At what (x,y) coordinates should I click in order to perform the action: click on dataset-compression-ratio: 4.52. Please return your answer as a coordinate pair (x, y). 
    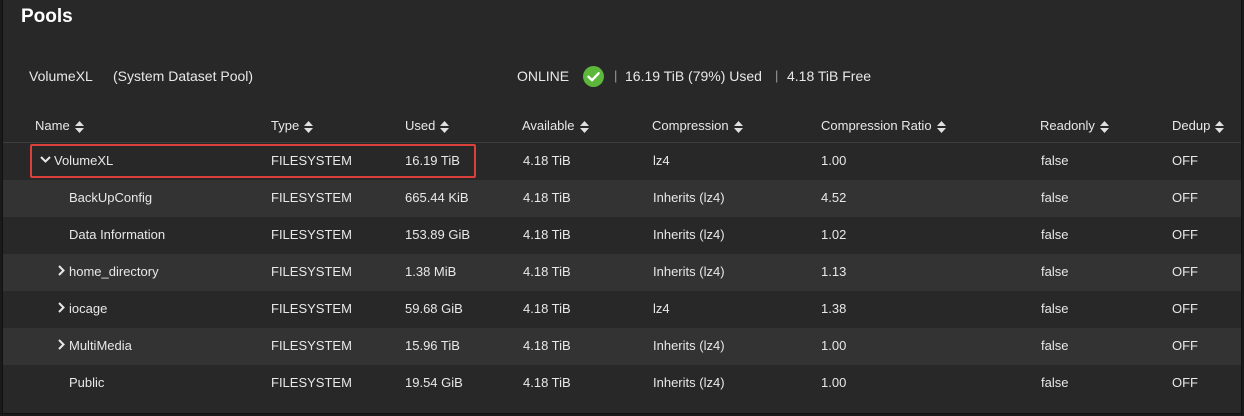
    Looking at the image, I should click on (834, 197).